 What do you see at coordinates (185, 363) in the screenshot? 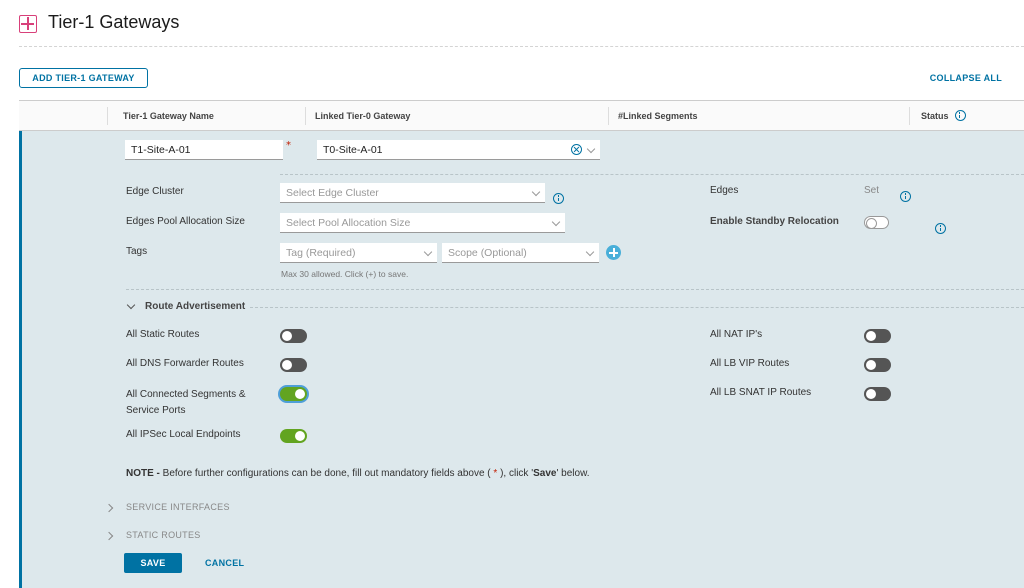
I see `route-adv-label: All DNS Forwarder Routes` at bounding box center [185, 363].